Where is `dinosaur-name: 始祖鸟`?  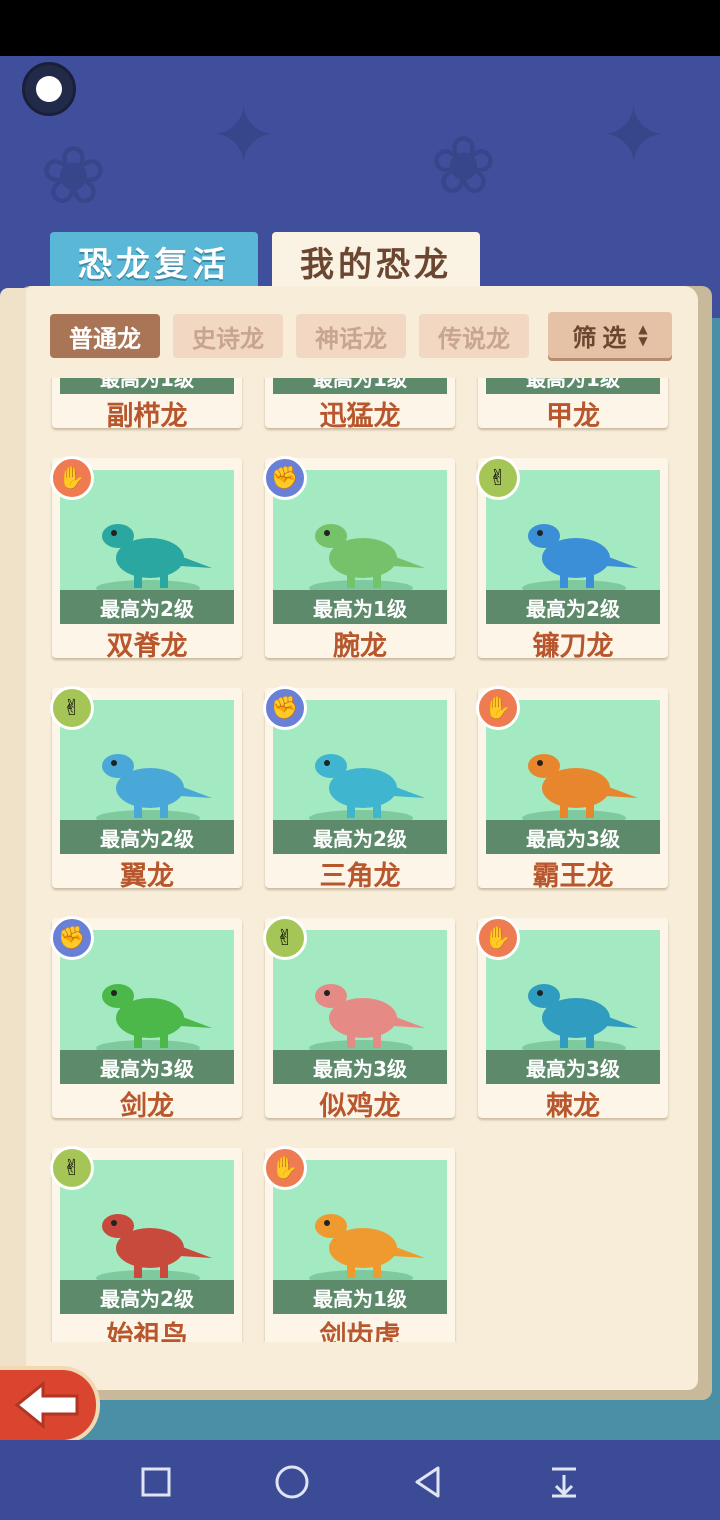 dinosaur-name: 始祖鸟 is located at coordinates (147, 1331).